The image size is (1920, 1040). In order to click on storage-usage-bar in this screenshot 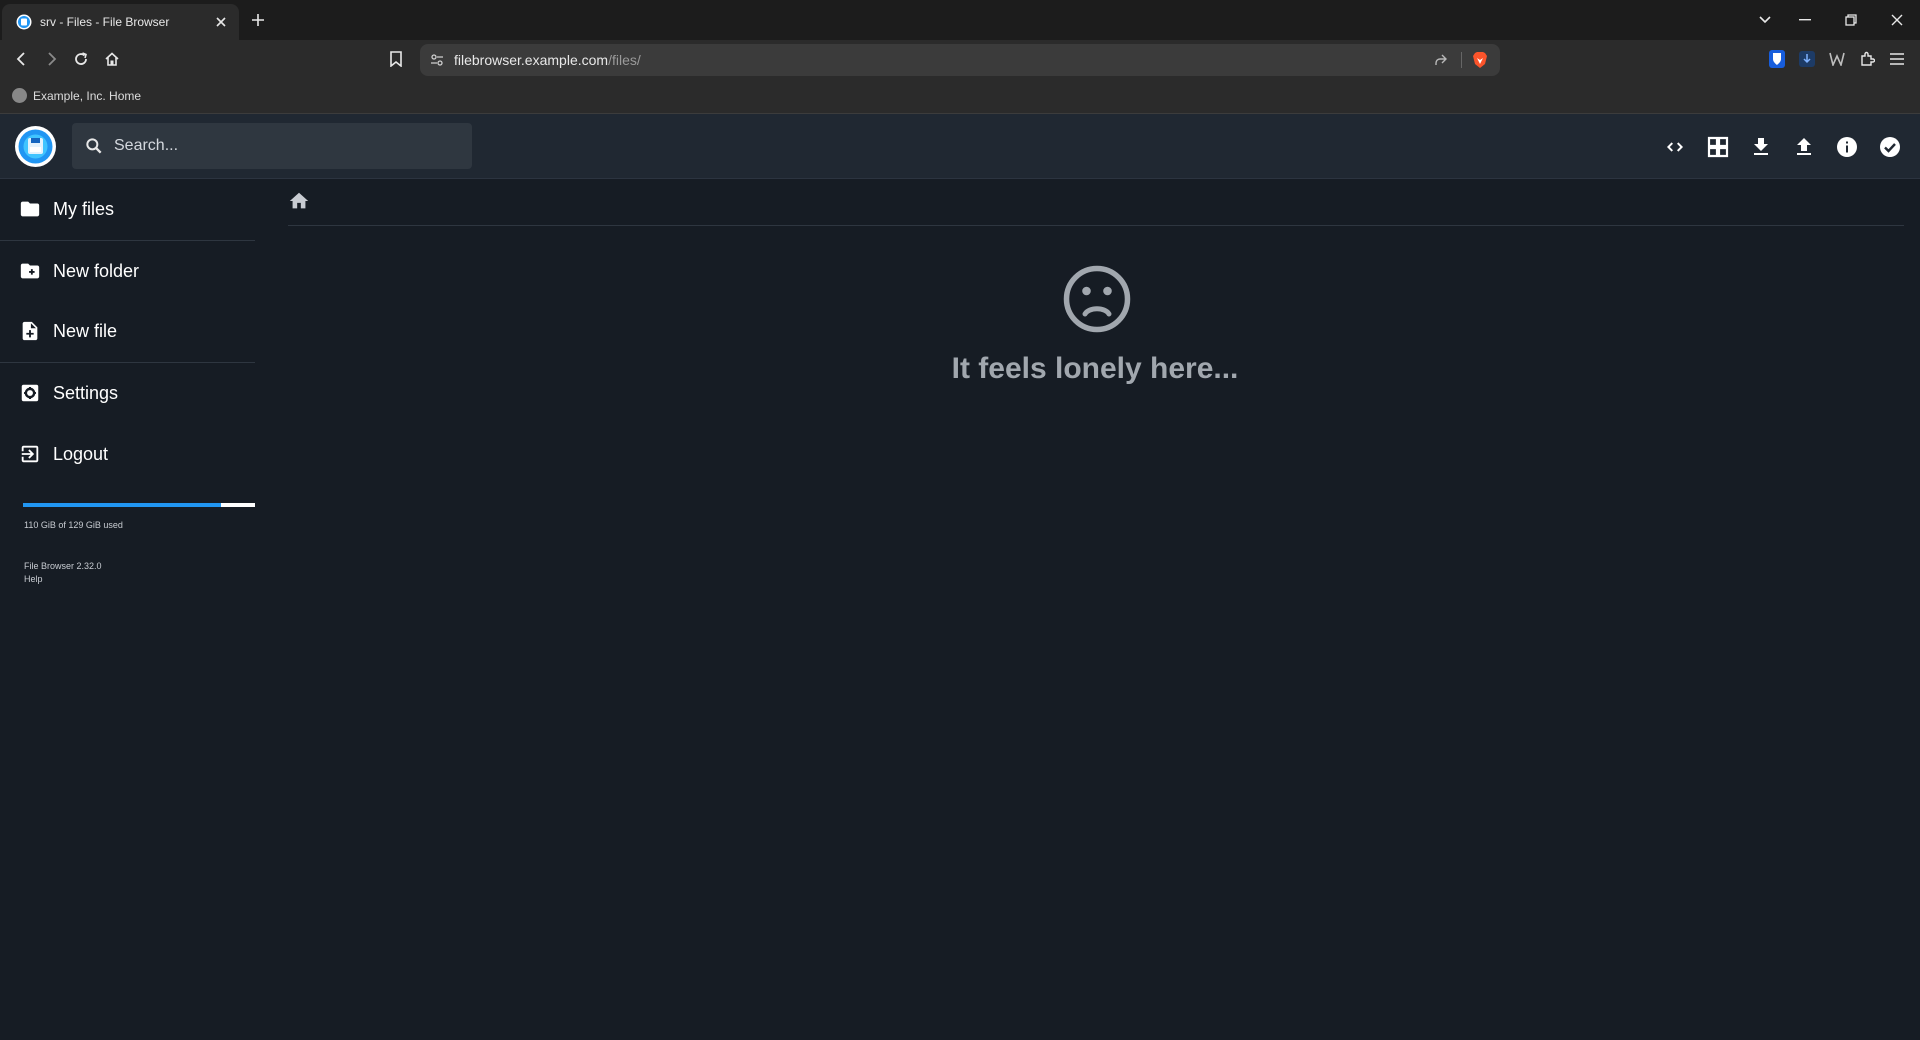, I will do `click(139, 505)`.